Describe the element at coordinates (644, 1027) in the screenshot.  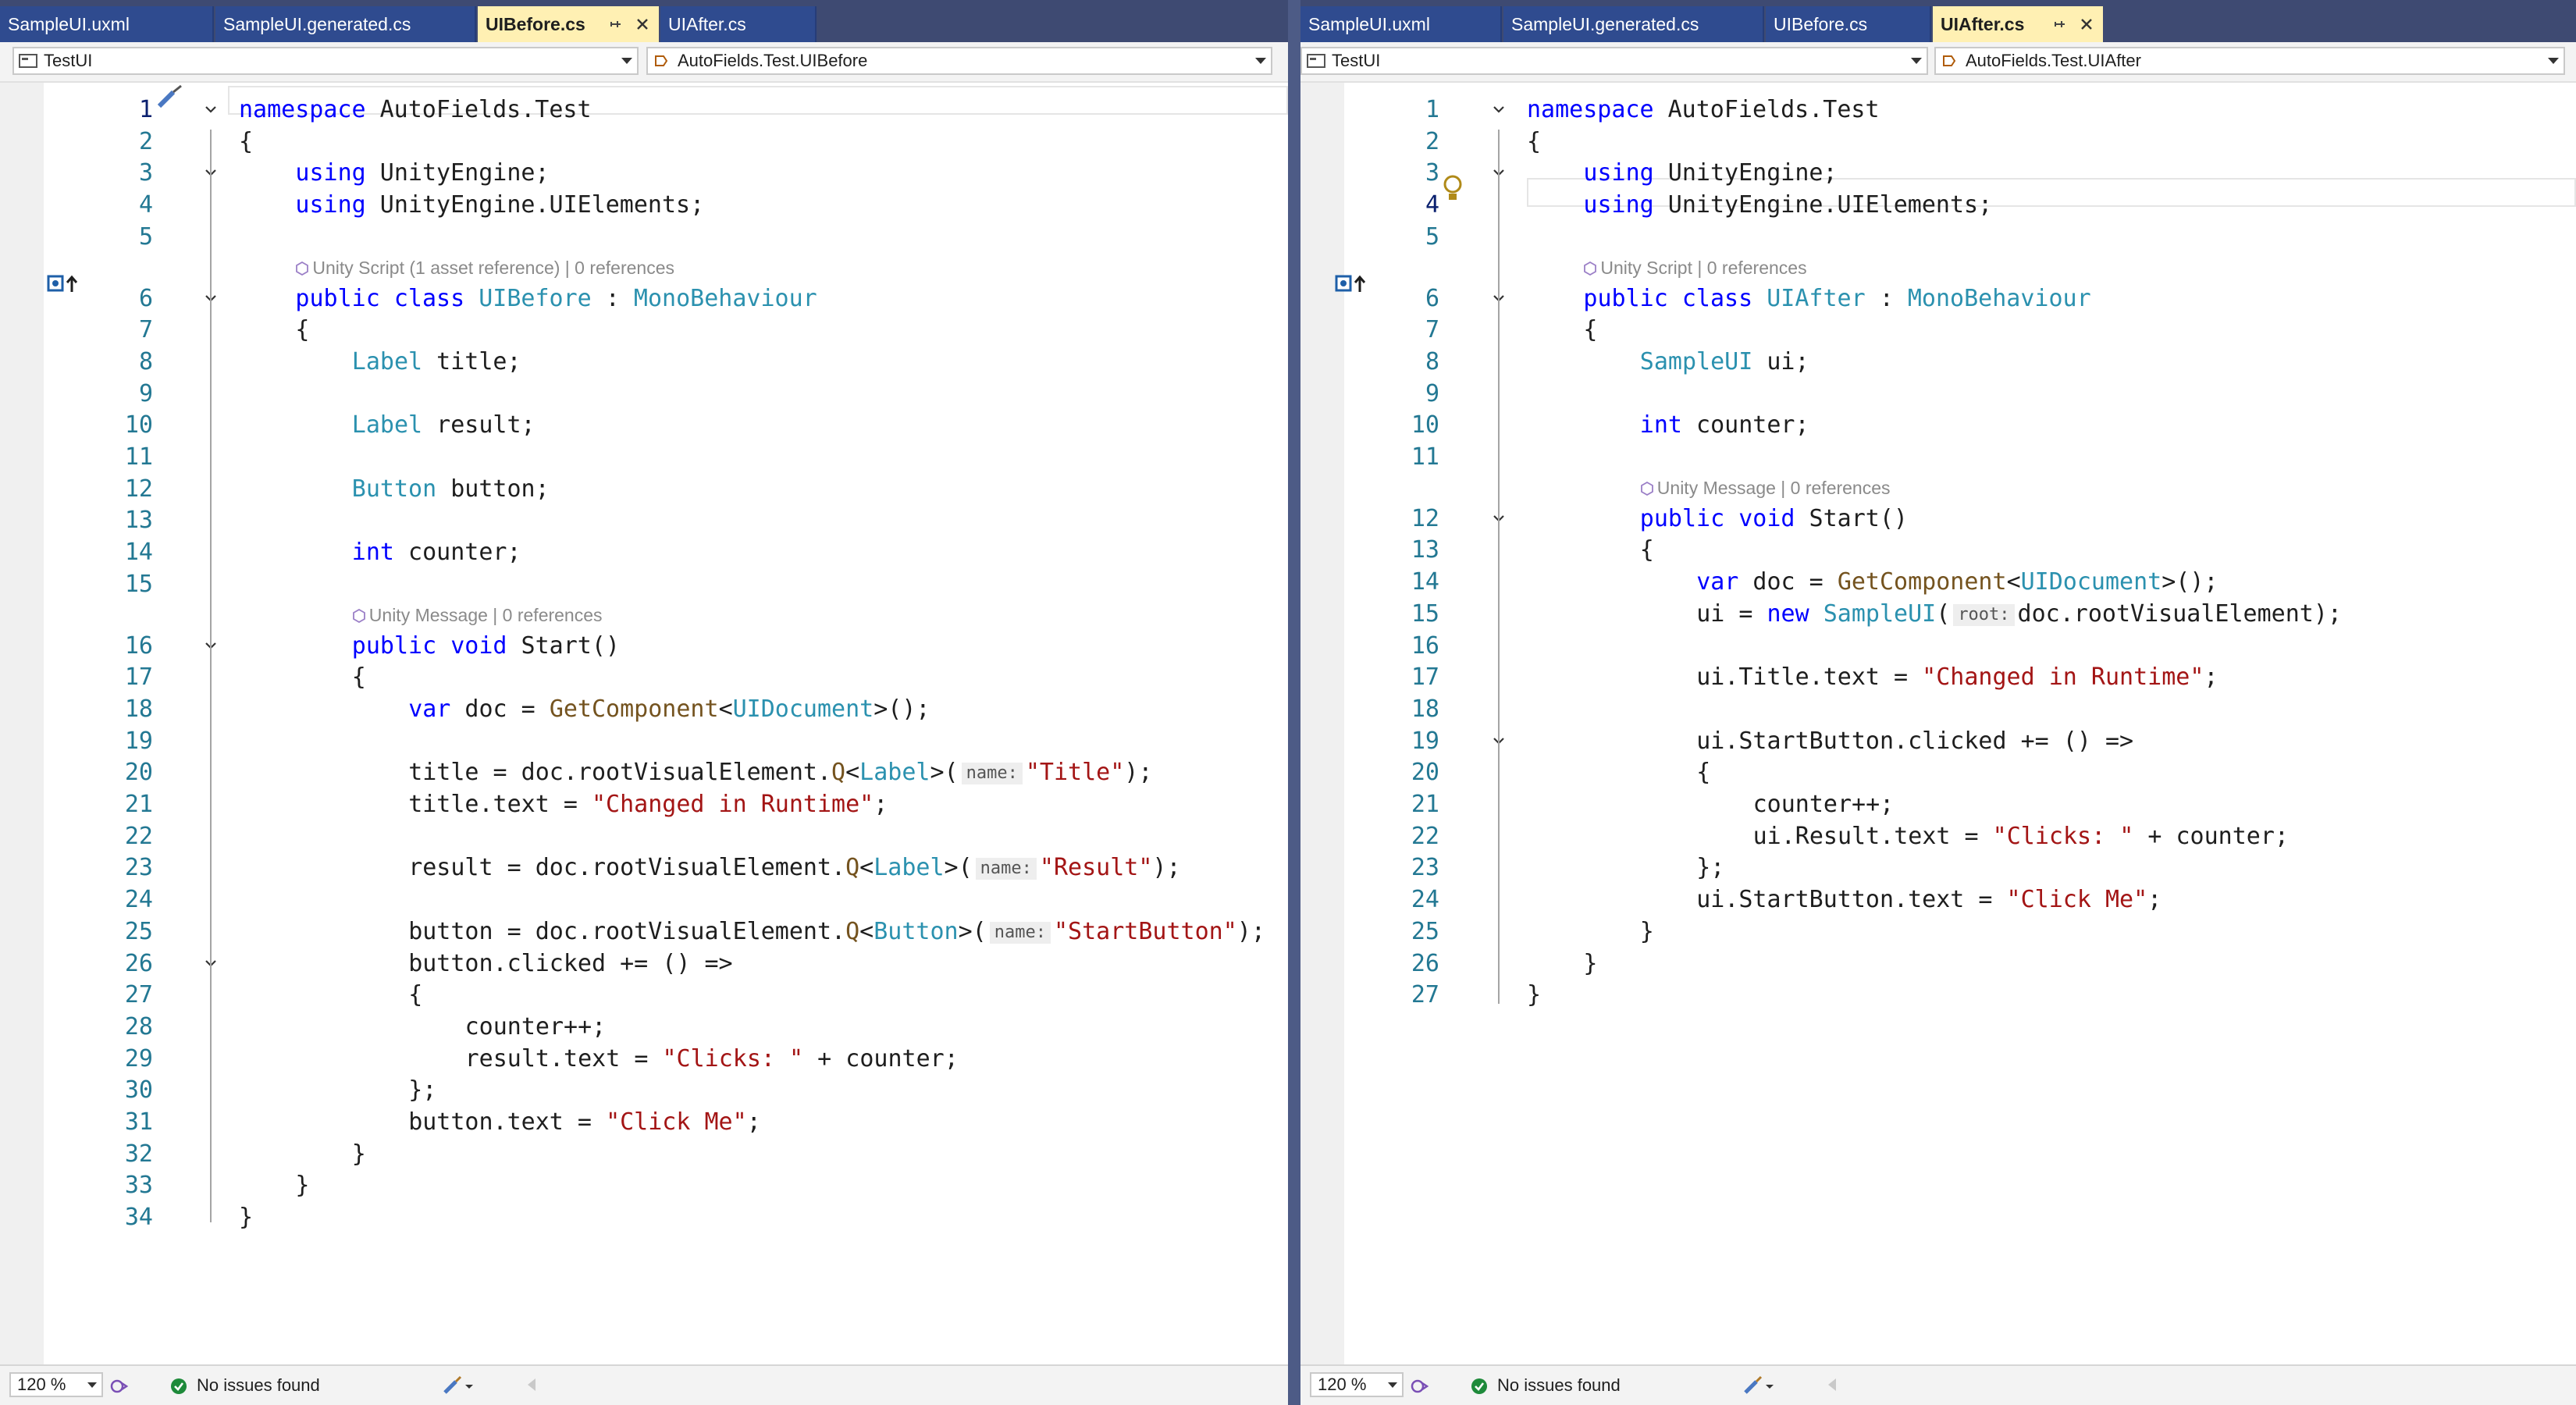
I see `code-line: 28 counter++;` at that location.